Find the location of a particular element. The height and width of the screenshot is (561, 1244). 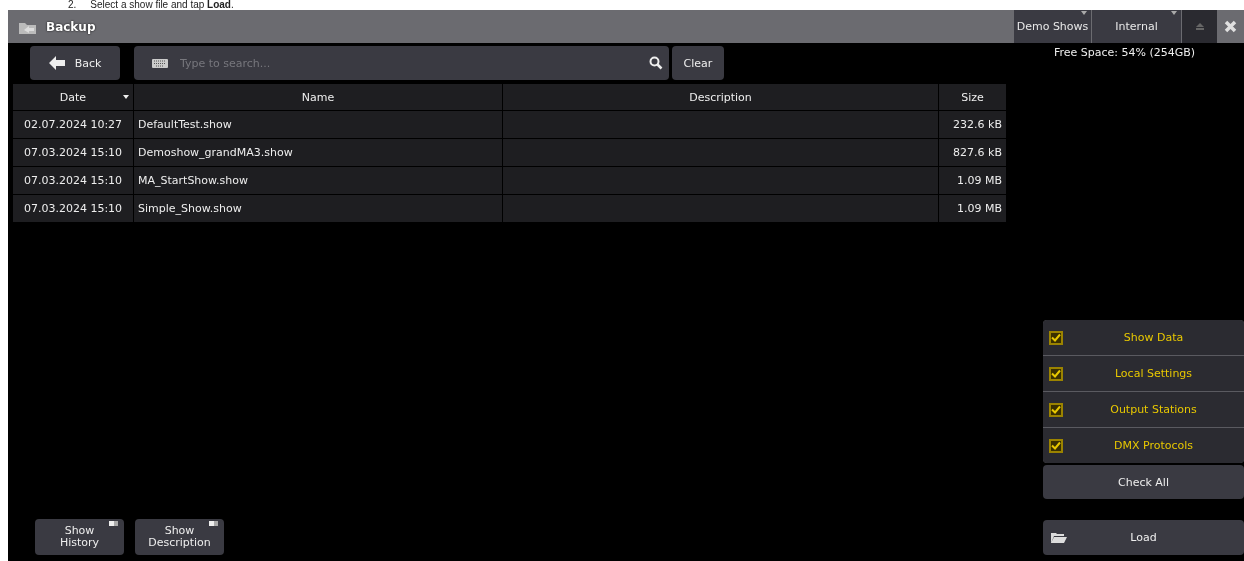

eject-icon is located at coordinates (1199, 26).